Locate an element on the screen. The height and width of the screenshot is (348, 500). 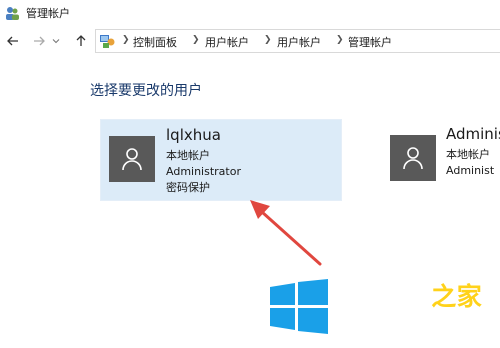
up-button is located at coordinates (81, 41).